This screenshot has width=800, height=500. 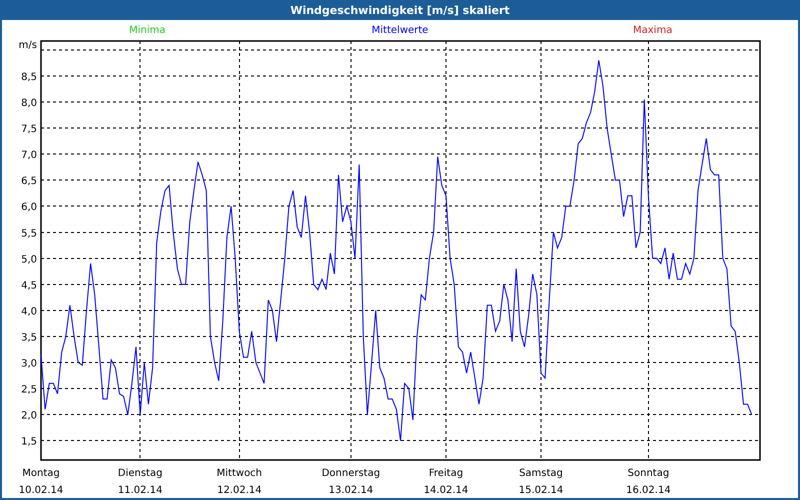 I want to click on legend-label: Maxima, so click(x=652, y=30).